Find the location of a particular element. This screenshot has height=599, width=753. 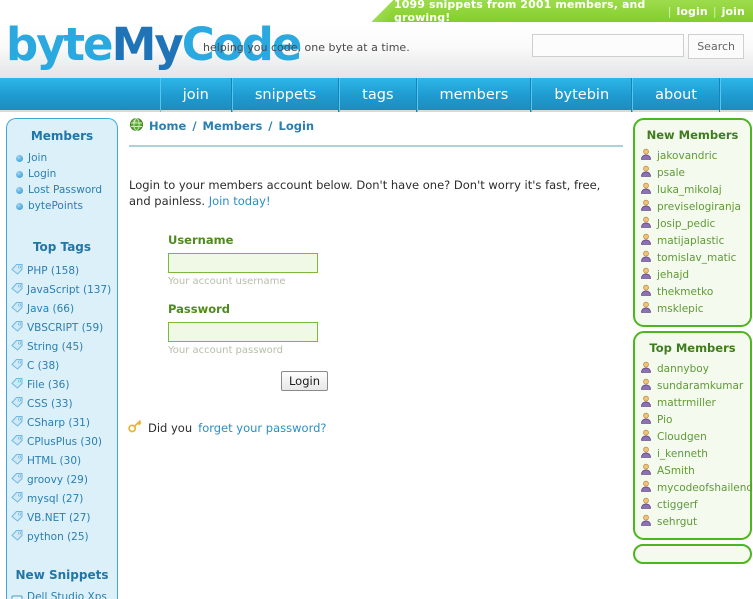

forgot-password-link: forget your password? is located at coordinates (262, 428).